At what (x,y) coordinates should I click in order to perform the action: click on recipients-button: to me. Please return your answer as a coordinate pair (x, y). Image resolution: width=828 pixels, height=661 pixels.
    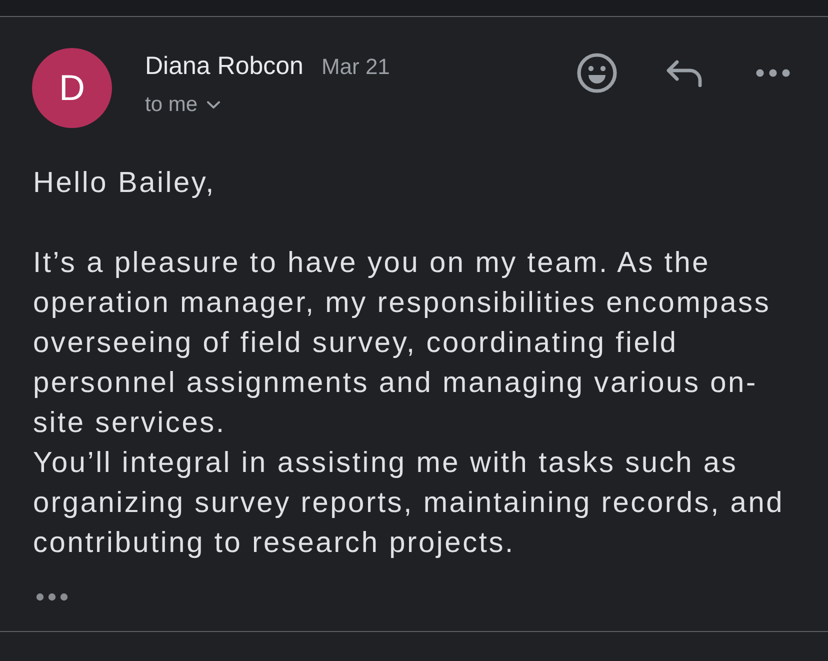
    Looking at the image, I should click on (182, 105).